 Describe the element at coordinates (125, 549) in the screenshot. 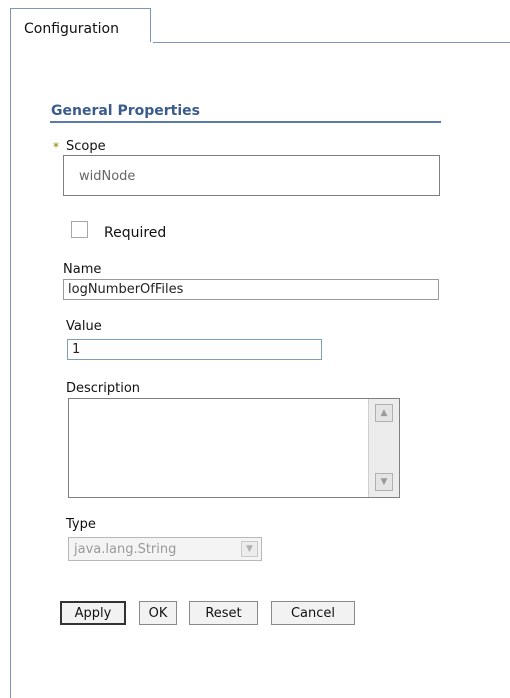

I see `type-selected-value: java.lang.String` at that location.